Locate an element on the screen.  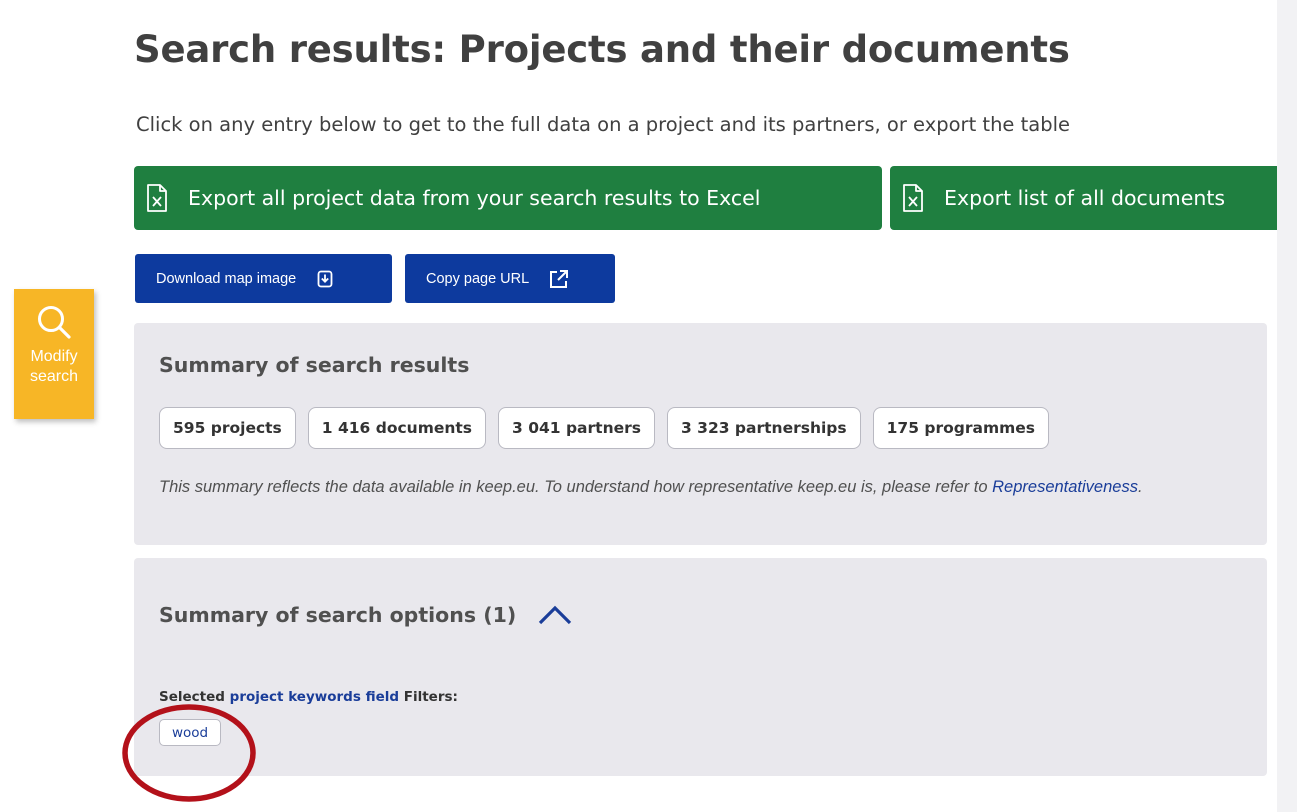
chevron-up-icon is located at coordinates (555, 615).